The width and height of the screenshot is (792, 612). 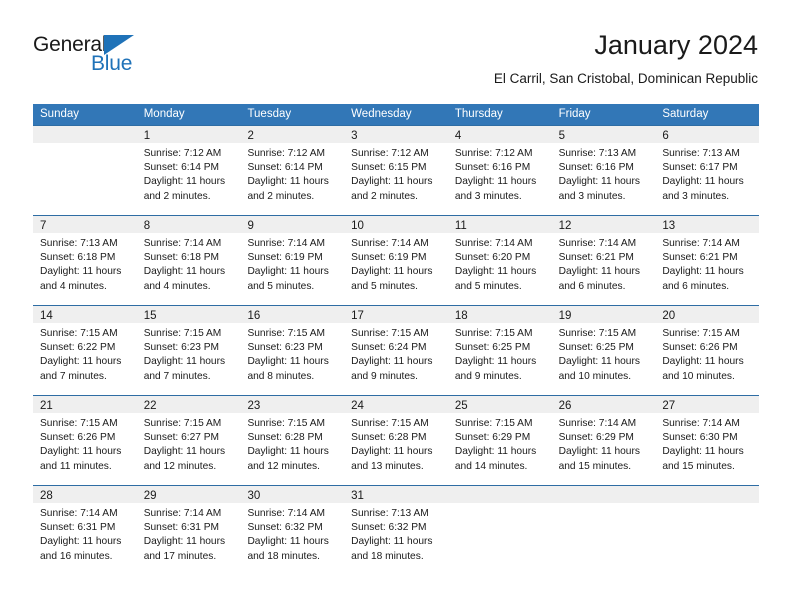 What do you see at coordinates (43, 226) in the screenshot?
I see `day-number: 7` at bounding box center [43, 226].